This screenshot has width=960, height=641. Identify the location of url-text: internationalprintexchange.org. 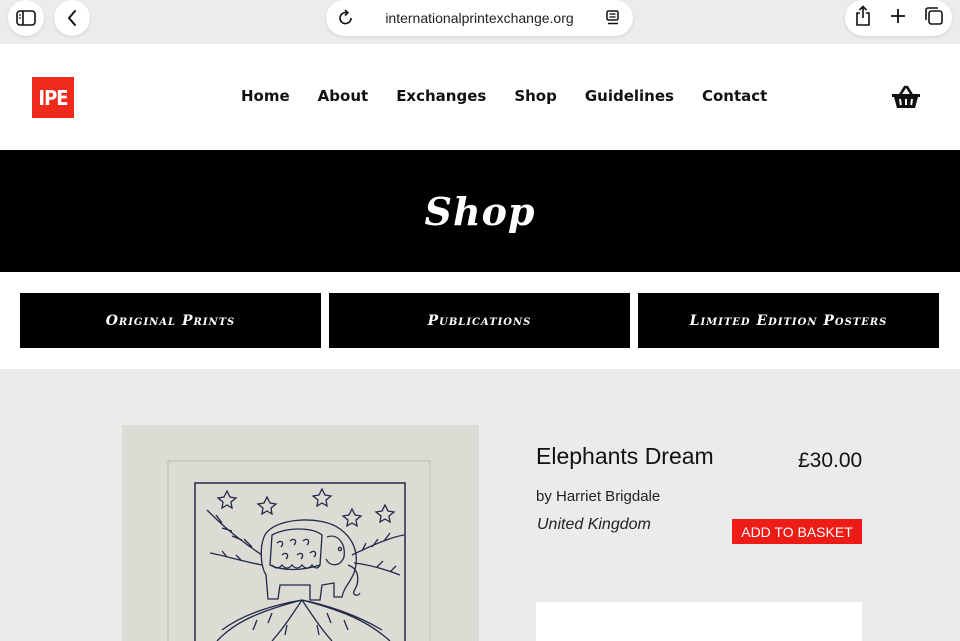
(479, 18).